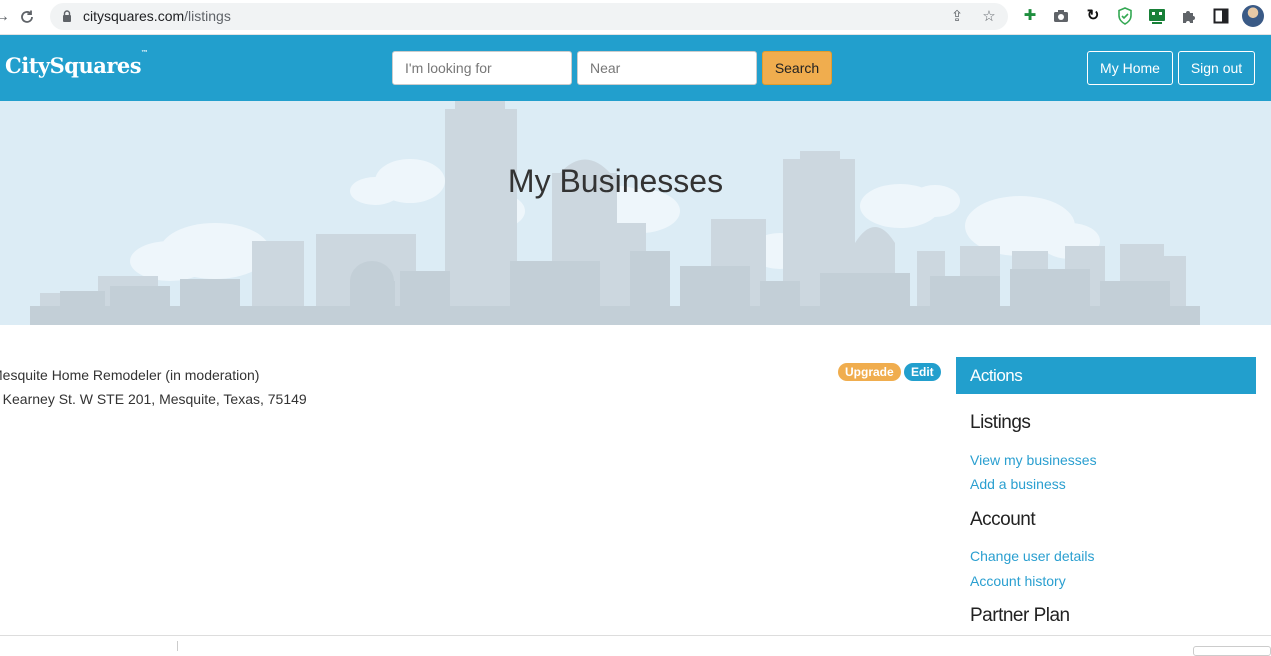 This screenshot has width=1271, height=656. I want to click on lock-icon, so click(67, 16).